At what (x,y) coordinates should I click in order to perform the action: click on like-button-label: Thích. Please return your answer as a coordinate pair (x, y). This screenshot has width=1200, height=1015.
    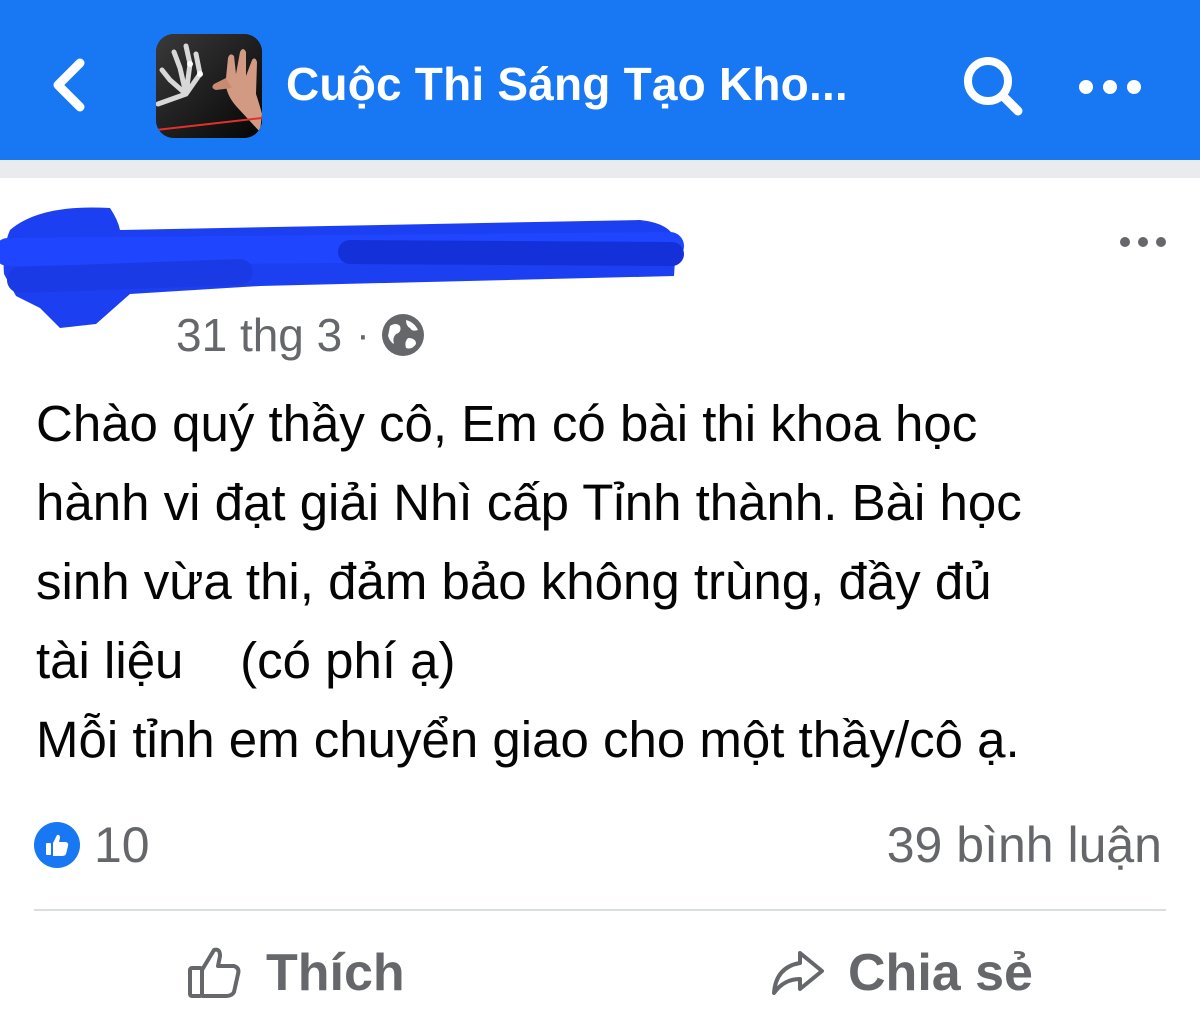
    Looking at the image, I should click on (335, 973).